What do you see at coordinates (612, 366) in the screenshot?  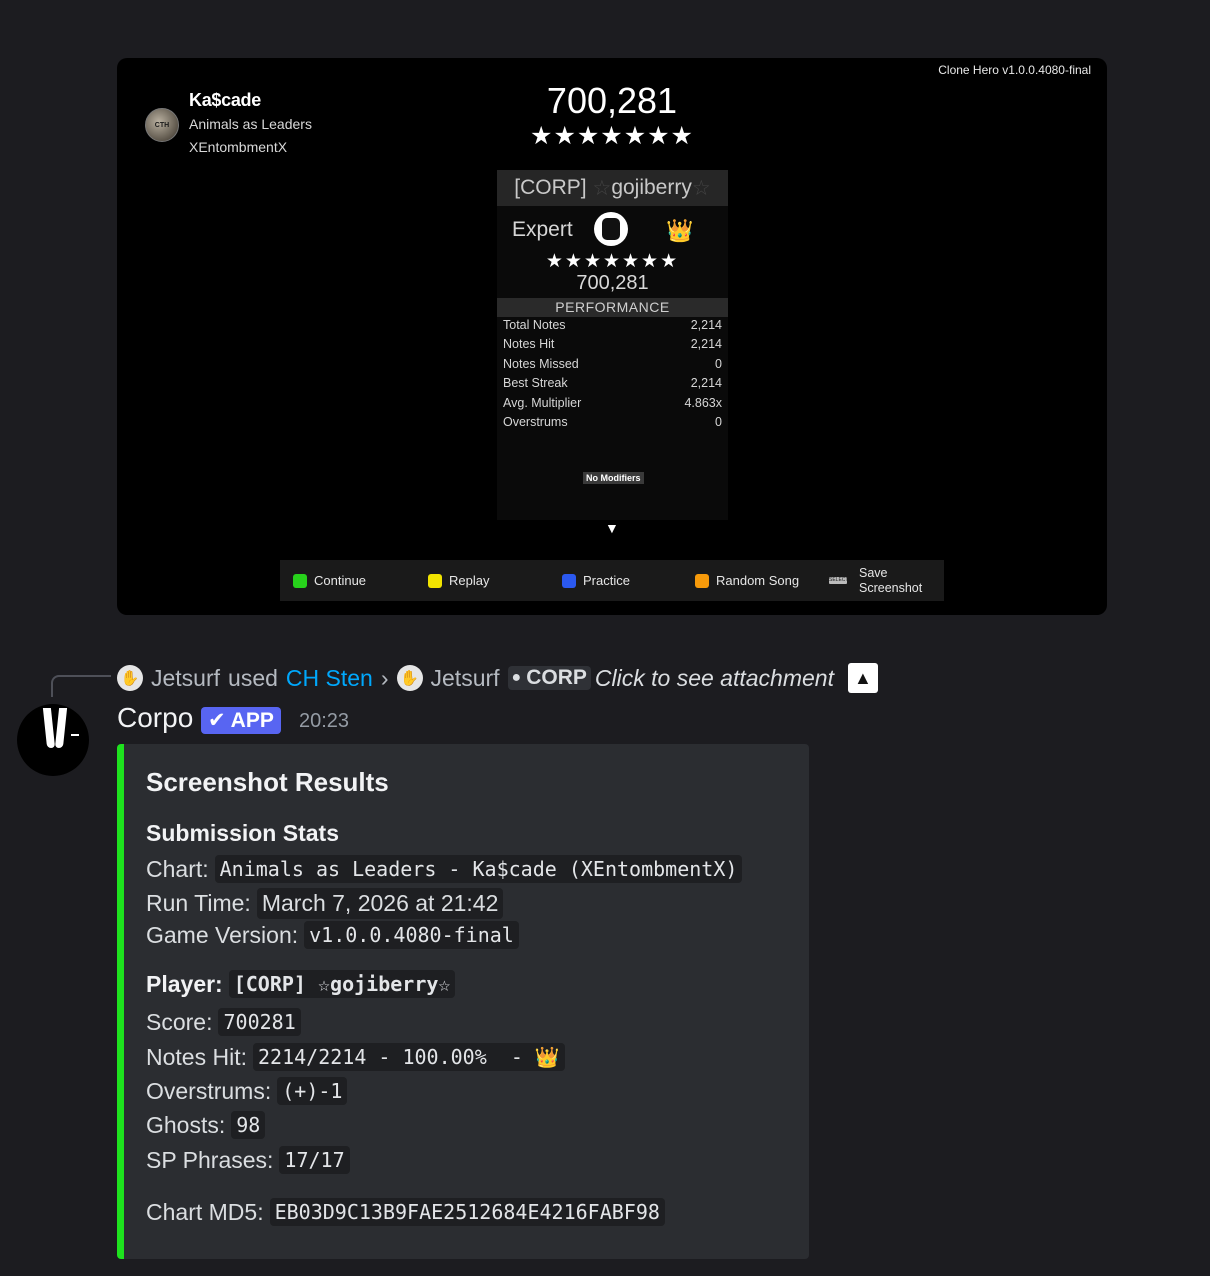 I see `stat-row: Notes Missed 0` at bounding box center [612, 366].